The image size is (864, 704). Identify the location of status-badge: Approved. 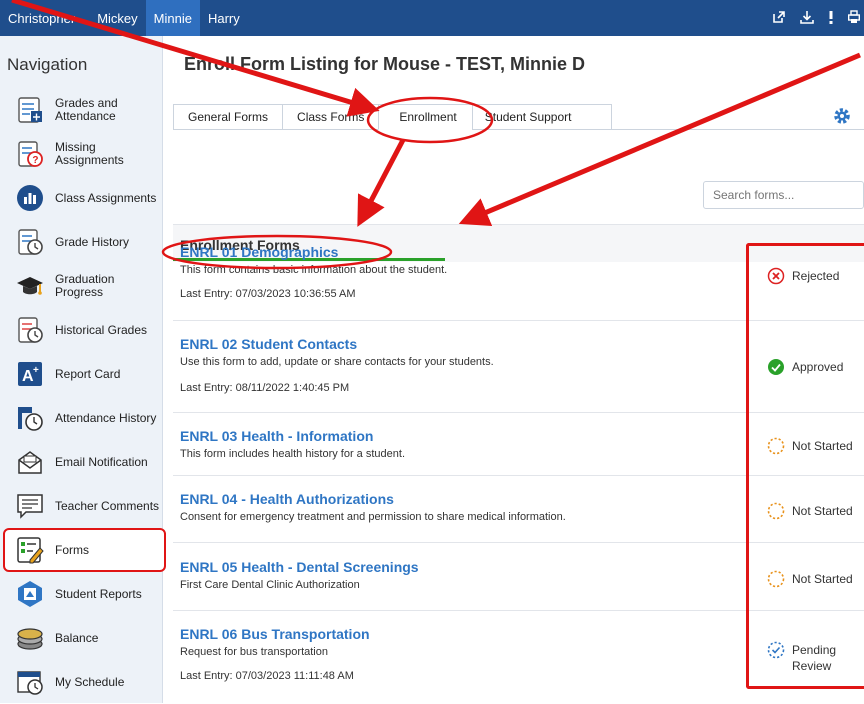
(805, 367).